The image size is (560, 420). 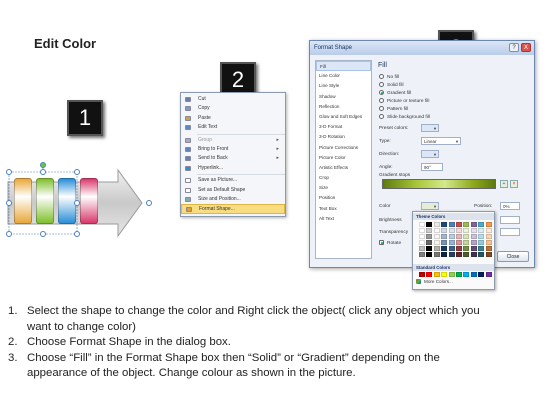 What do you see at coordinates (439, 184) in the screenshot?
I see `gradient-stops-bar` at bounding box center [439, 184].